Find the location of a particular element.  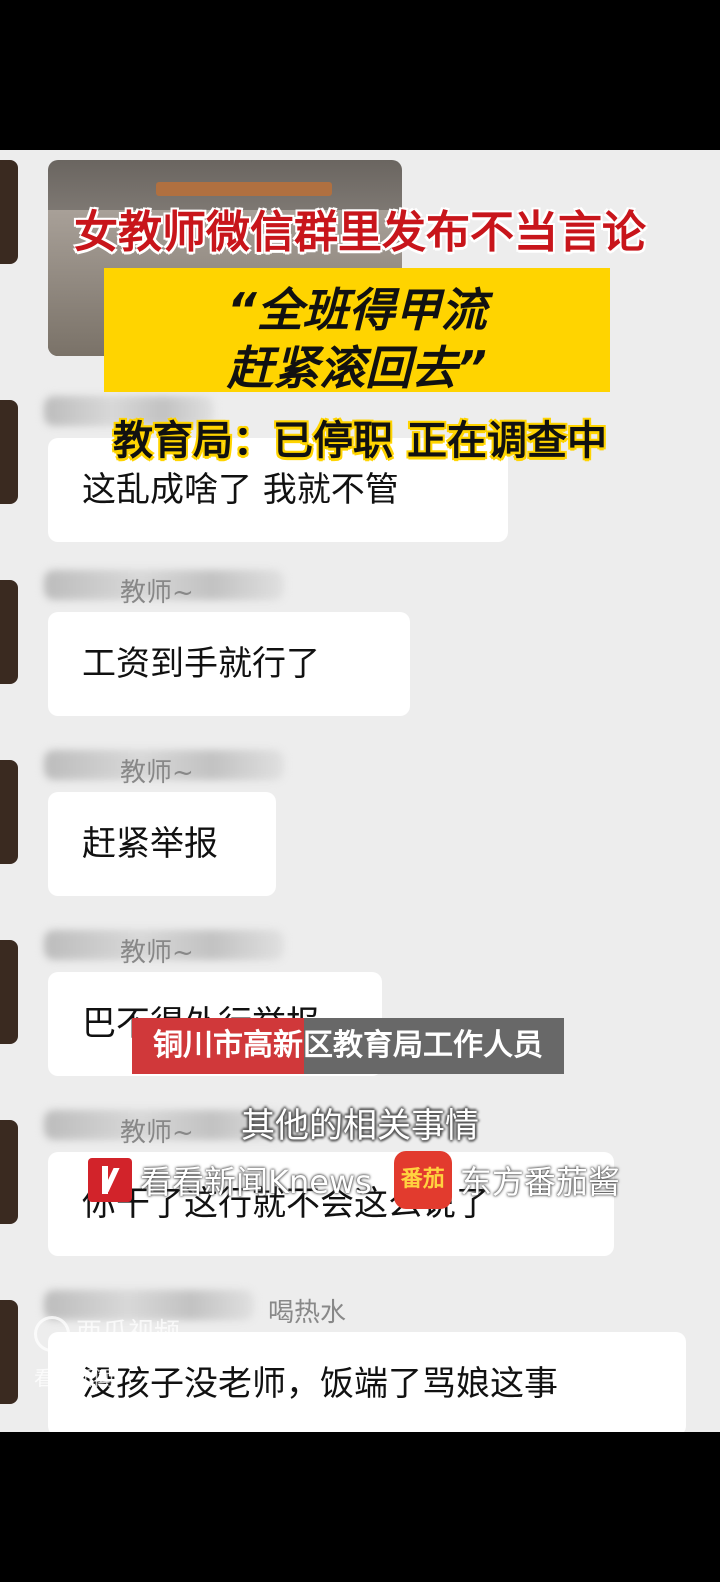

message-text: 工资到手就行了 is located at coordinates (201, 664).